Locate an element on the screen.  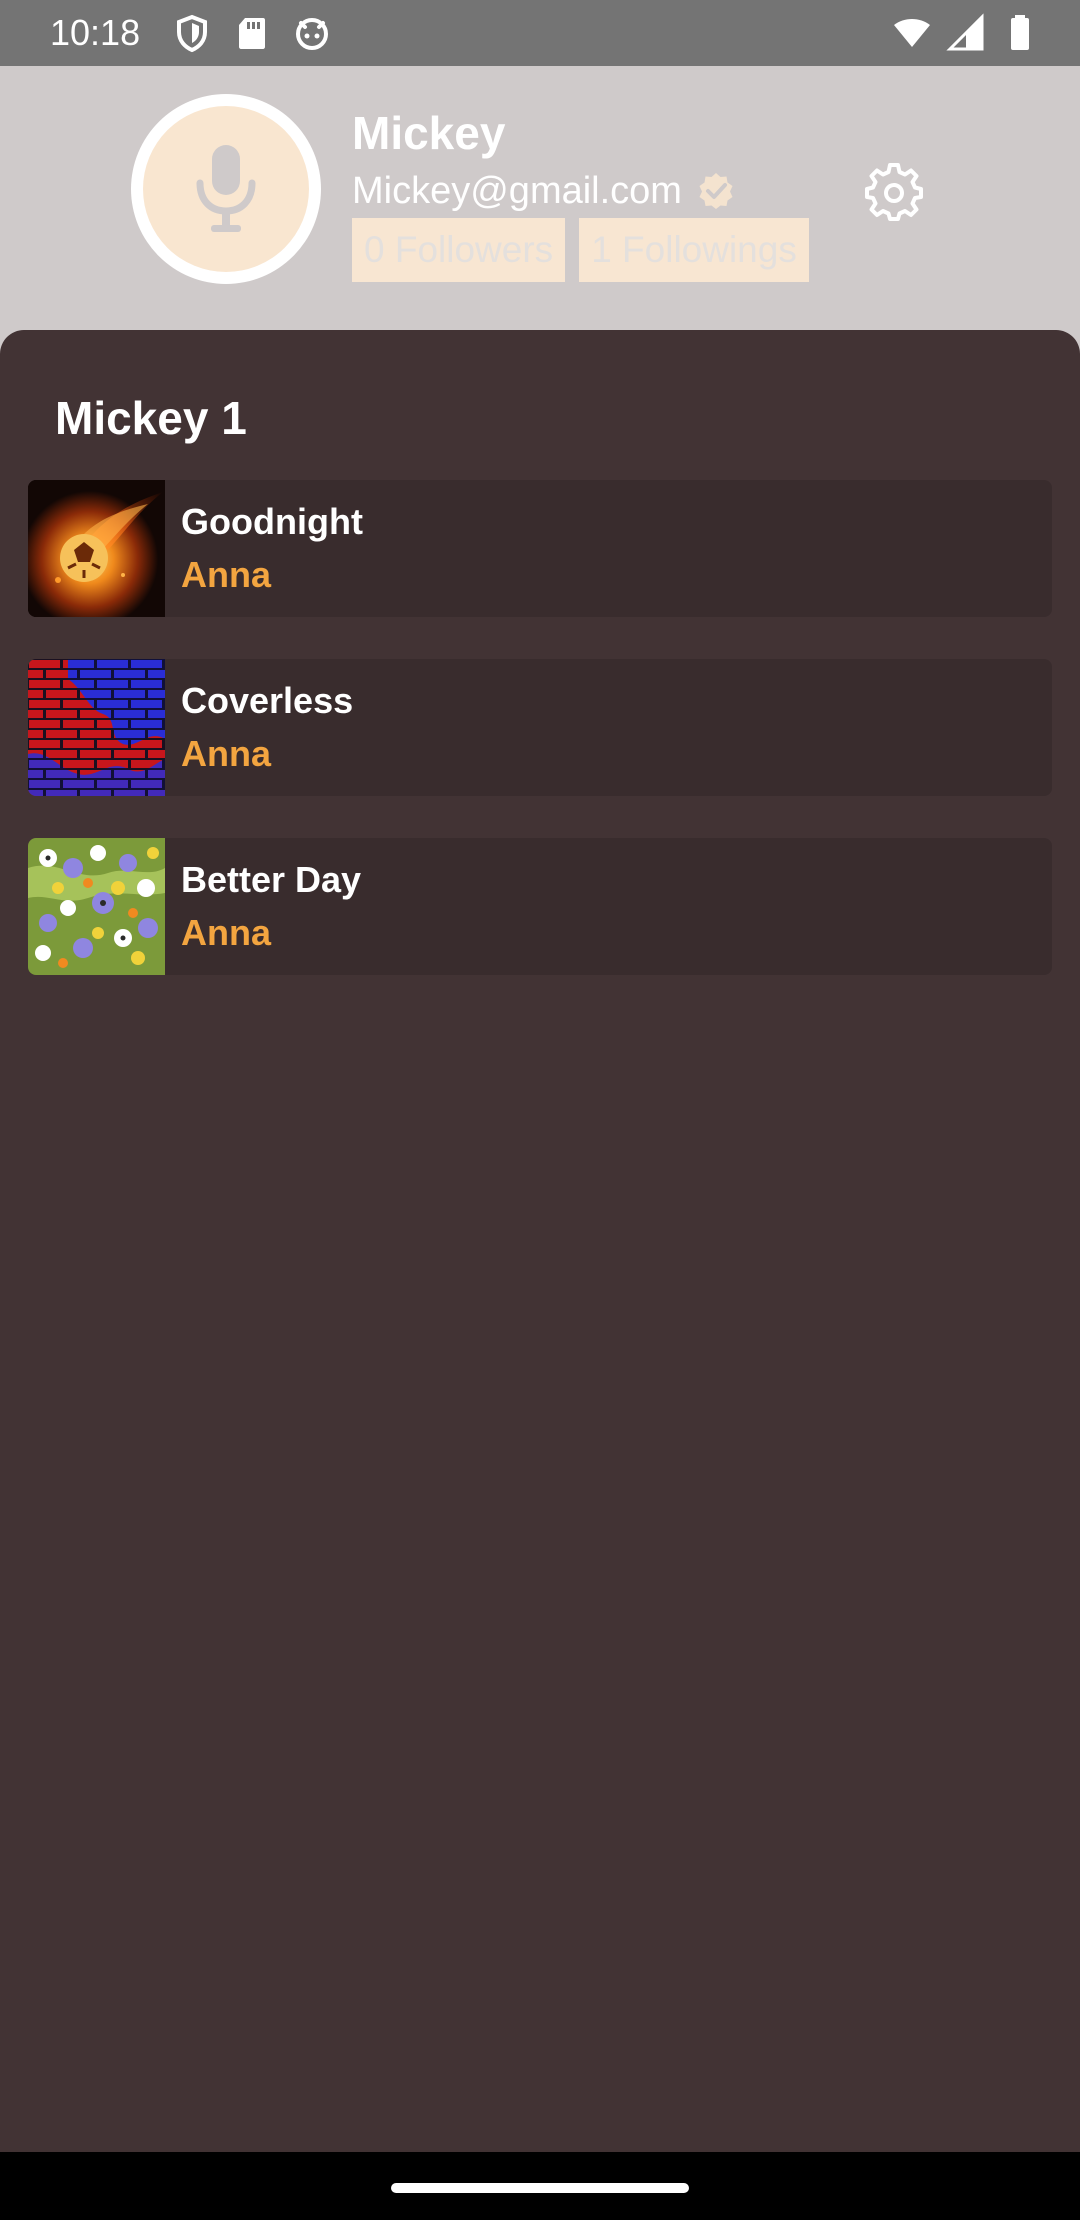
track-title: Coverless is located at coordinates (267, 700).